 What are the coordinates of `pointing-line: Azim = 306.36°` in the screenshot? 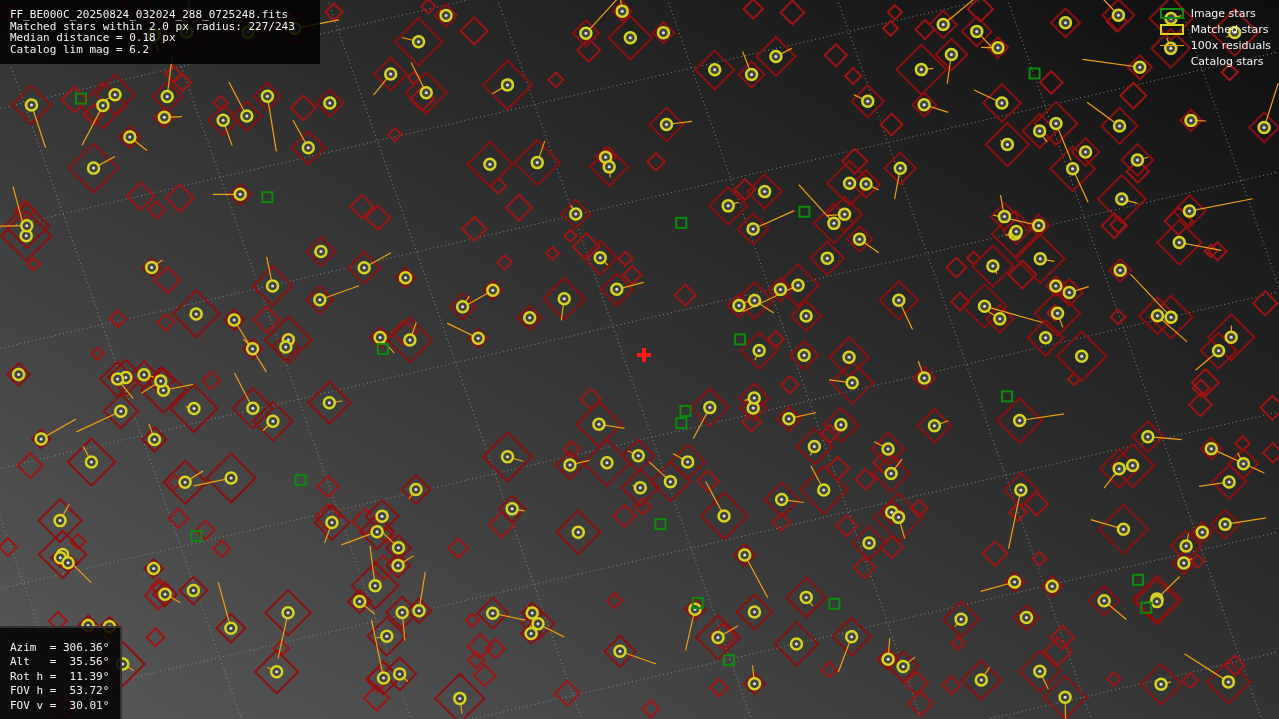 It's located at (60, 647).